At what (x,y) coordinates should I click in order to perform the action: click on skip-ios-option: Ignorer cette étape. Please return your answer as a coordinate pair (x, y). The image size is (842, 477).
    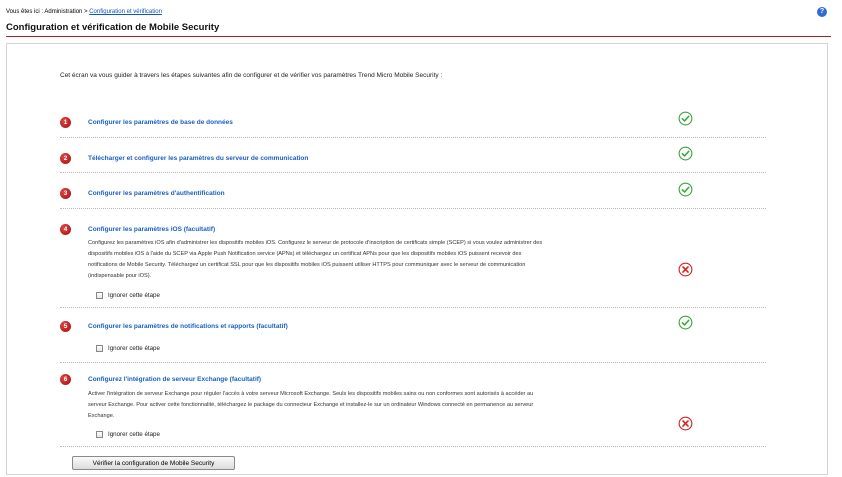
    Looking at the image, I should click on (128, 295).